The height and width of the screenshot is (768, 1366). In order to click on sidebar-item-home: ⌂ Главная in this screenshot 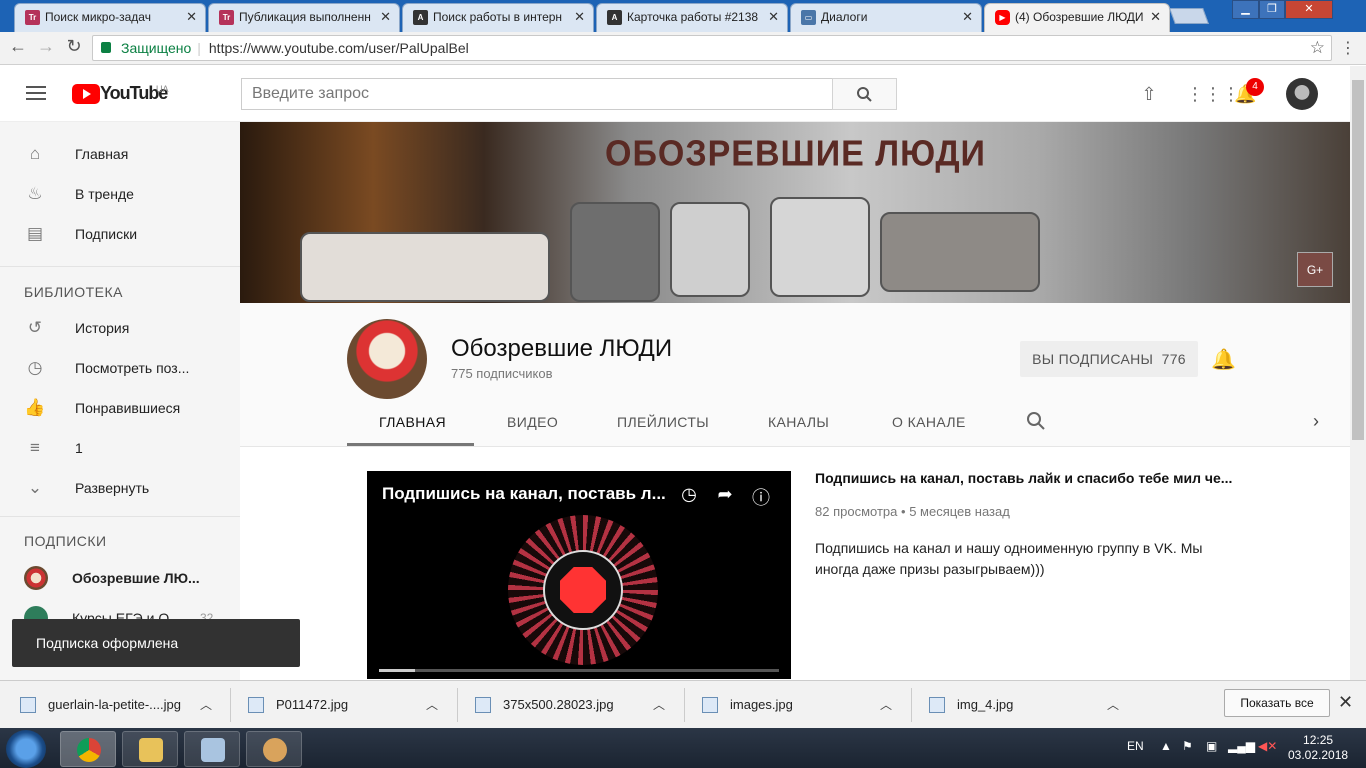, I will do `click(120, 154)`.